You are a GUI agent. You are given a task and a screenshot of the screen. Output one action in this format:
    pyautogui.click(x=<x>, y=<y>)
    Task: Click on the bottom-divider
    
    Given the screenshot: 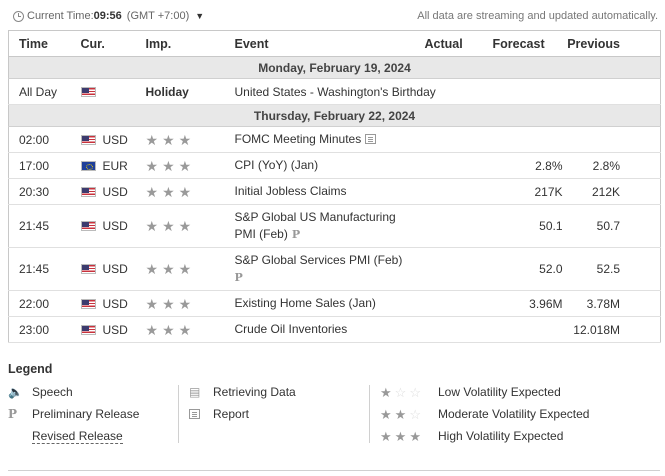 What is the action you would take?
    pyautogui.click(x=334, y=470)
    